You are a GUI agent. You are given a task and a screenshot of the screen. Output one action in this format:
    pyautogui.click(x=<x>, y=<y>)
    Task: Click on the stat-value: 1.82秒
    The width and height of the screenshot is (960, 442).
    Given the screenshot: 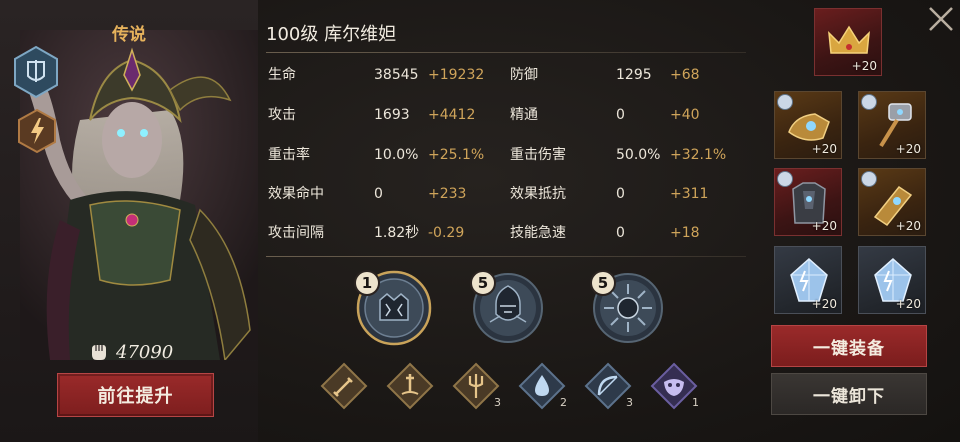 What is the action you would take?
    pyautogui.click(x=397, y=233)
    